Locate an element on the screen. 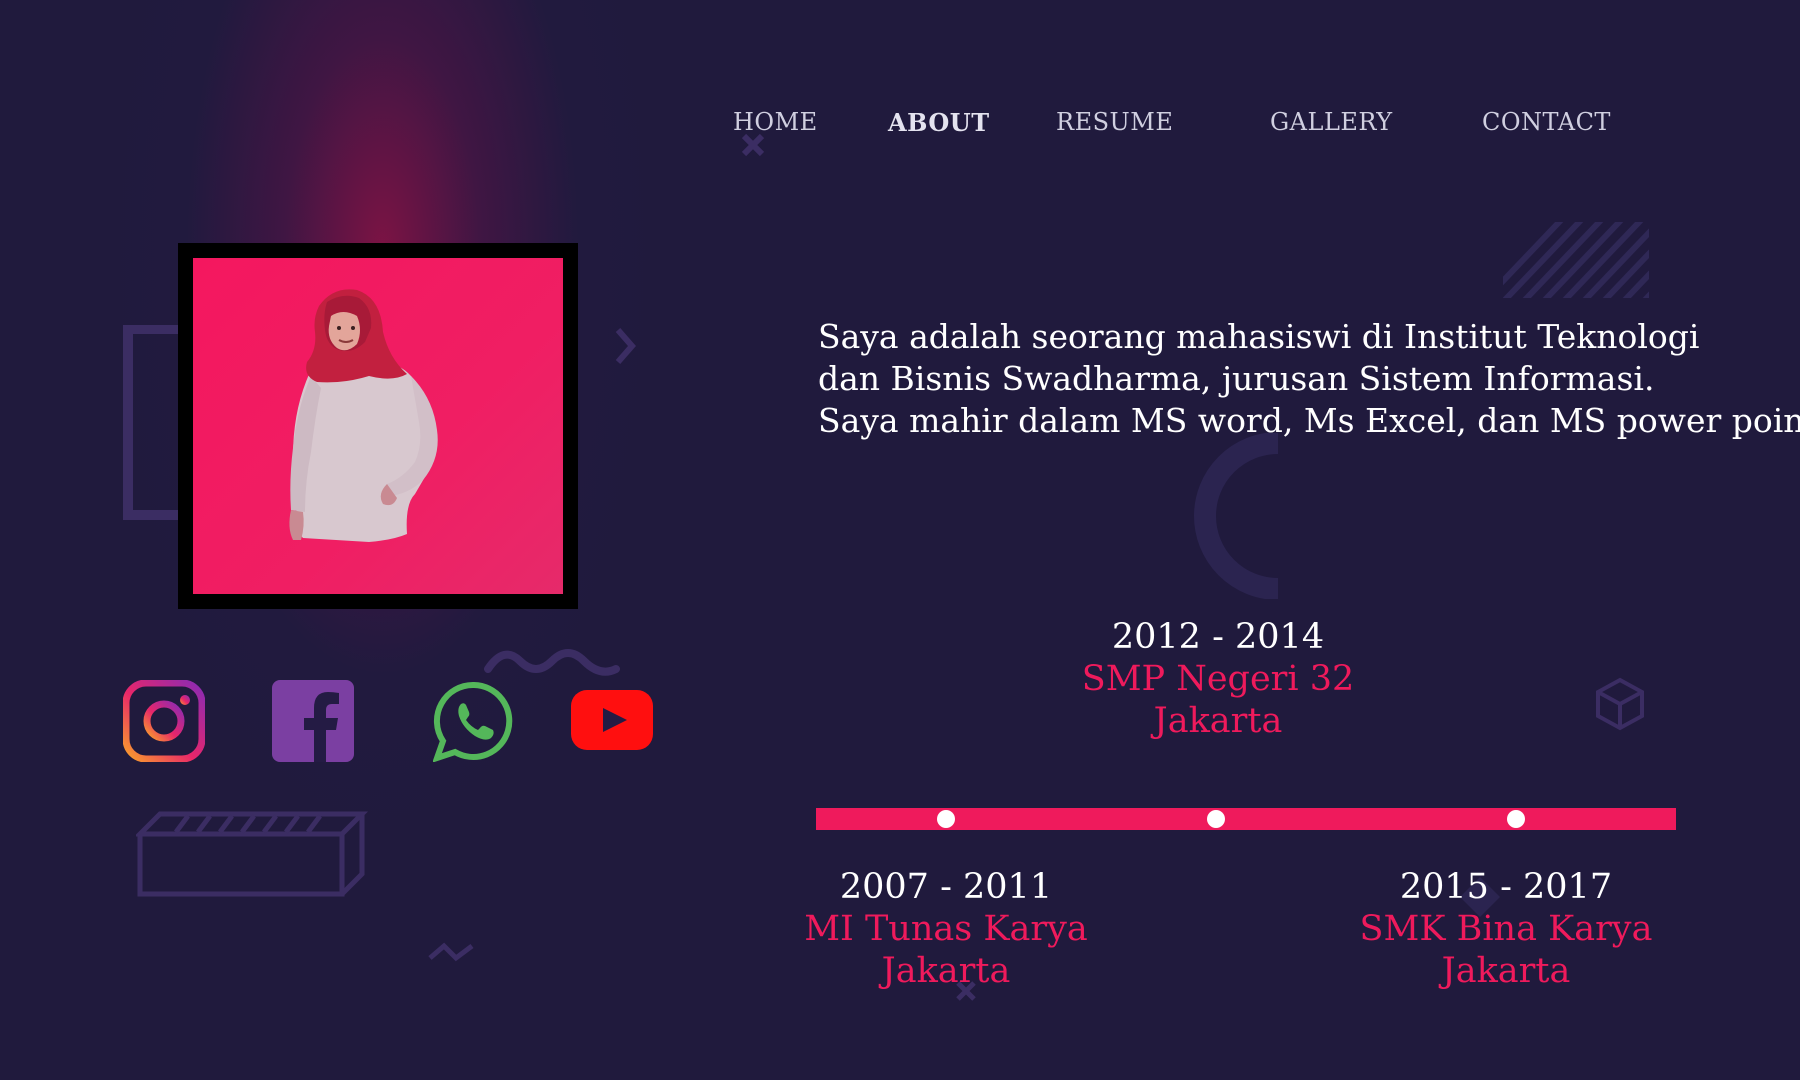 This screenshot has width=1800, height=1080. nav-contact: CONTACT is located at coordinates (1546, 122).